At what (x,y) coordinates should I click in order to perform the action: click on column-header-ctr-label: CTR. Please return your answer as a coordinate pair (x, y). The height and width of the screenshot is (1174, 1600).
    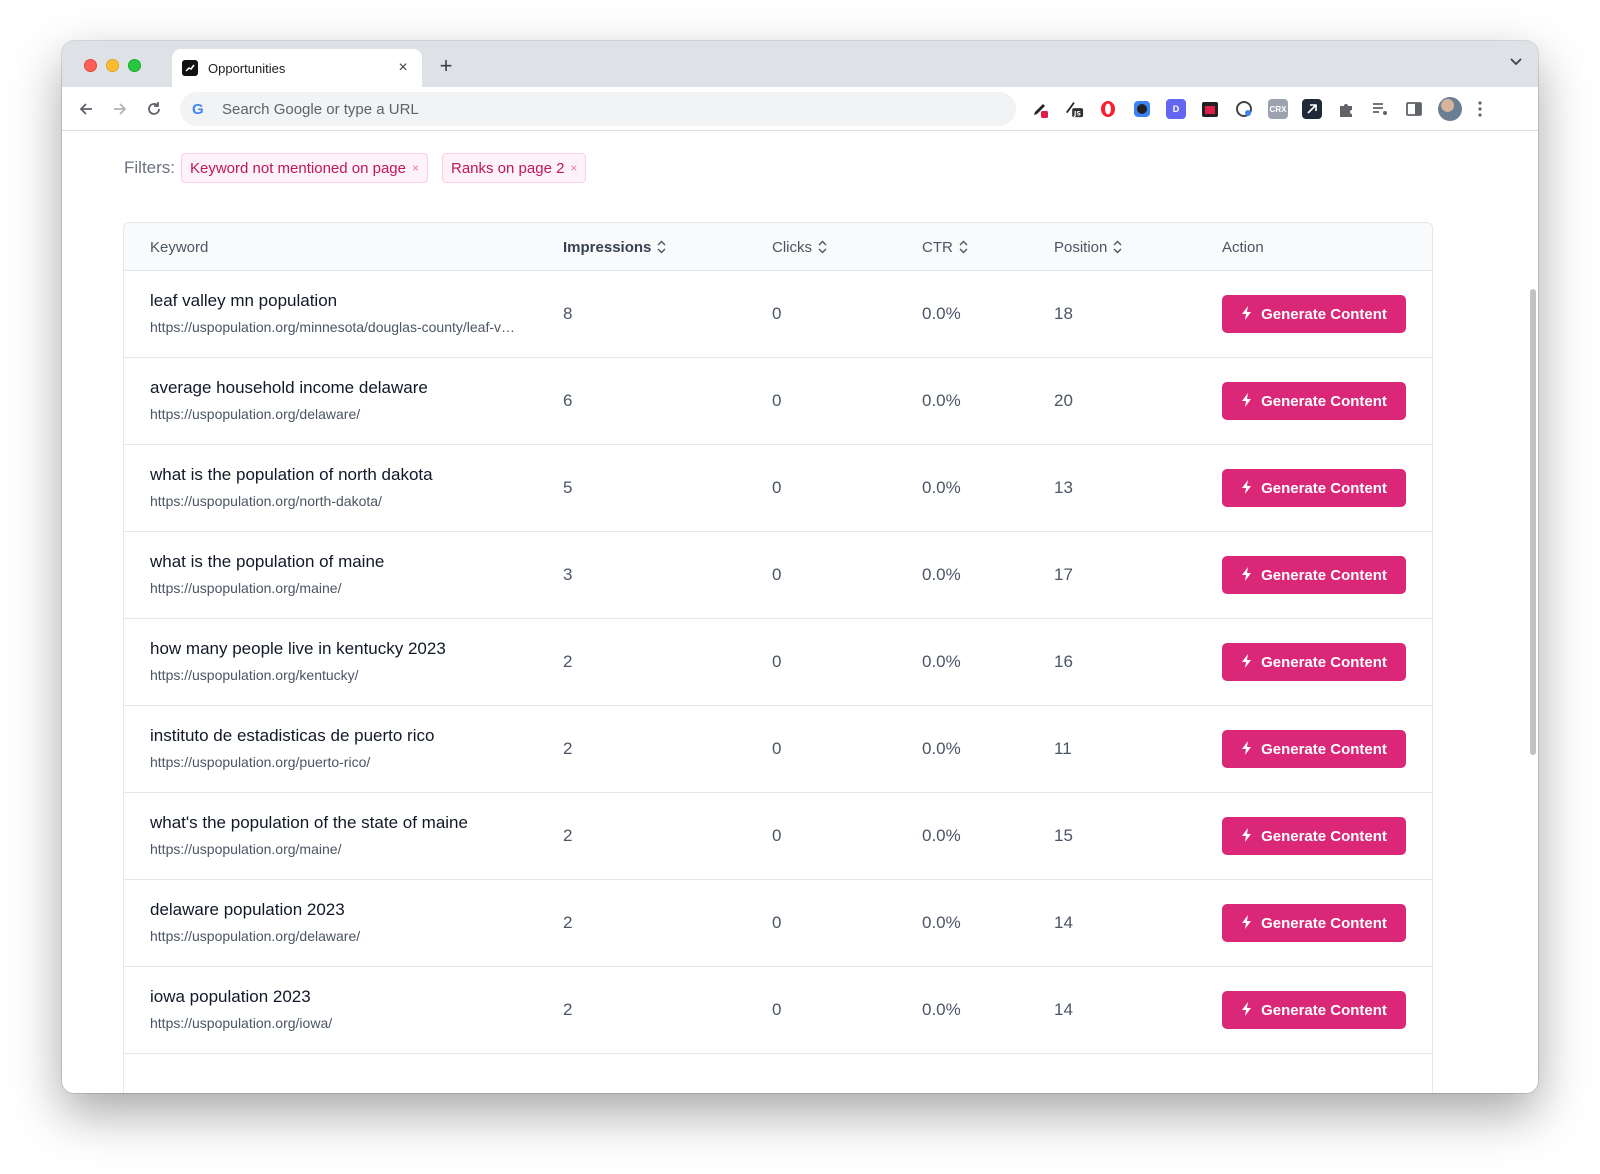
    Looking at the image, I should click on (937, 247).